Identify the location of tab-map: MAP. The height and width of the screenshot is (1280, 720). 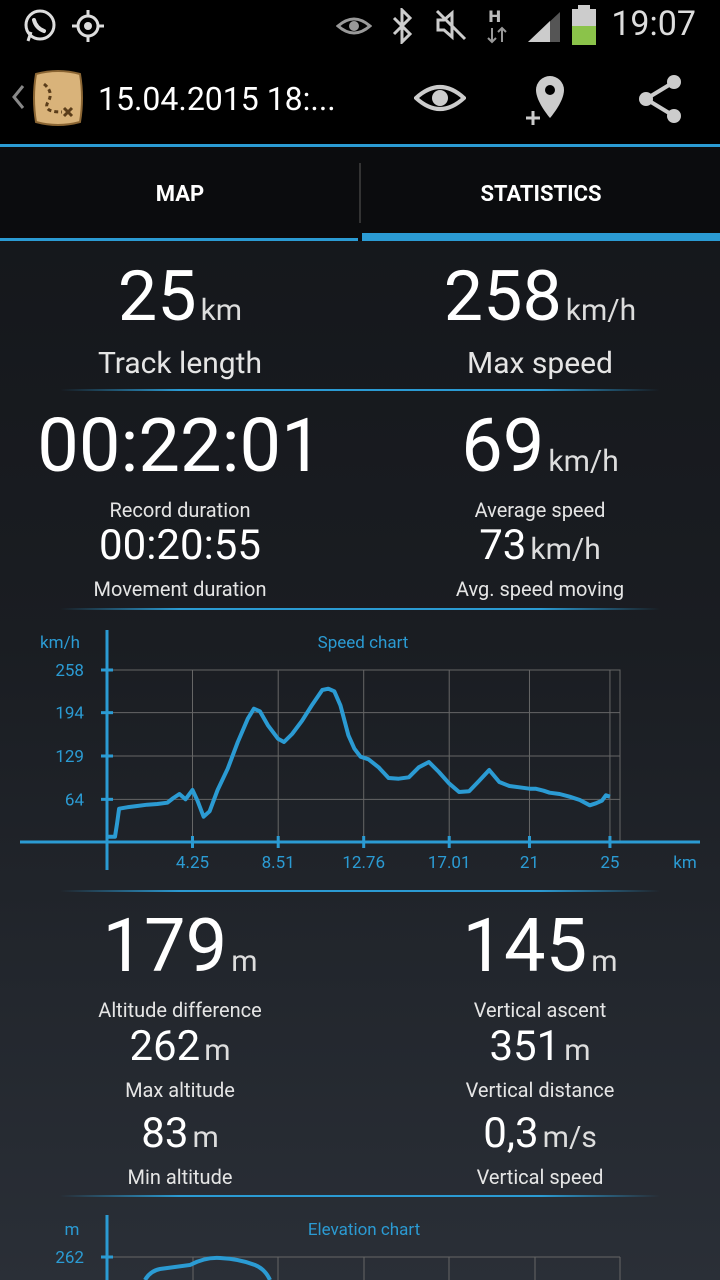
(180, 194).